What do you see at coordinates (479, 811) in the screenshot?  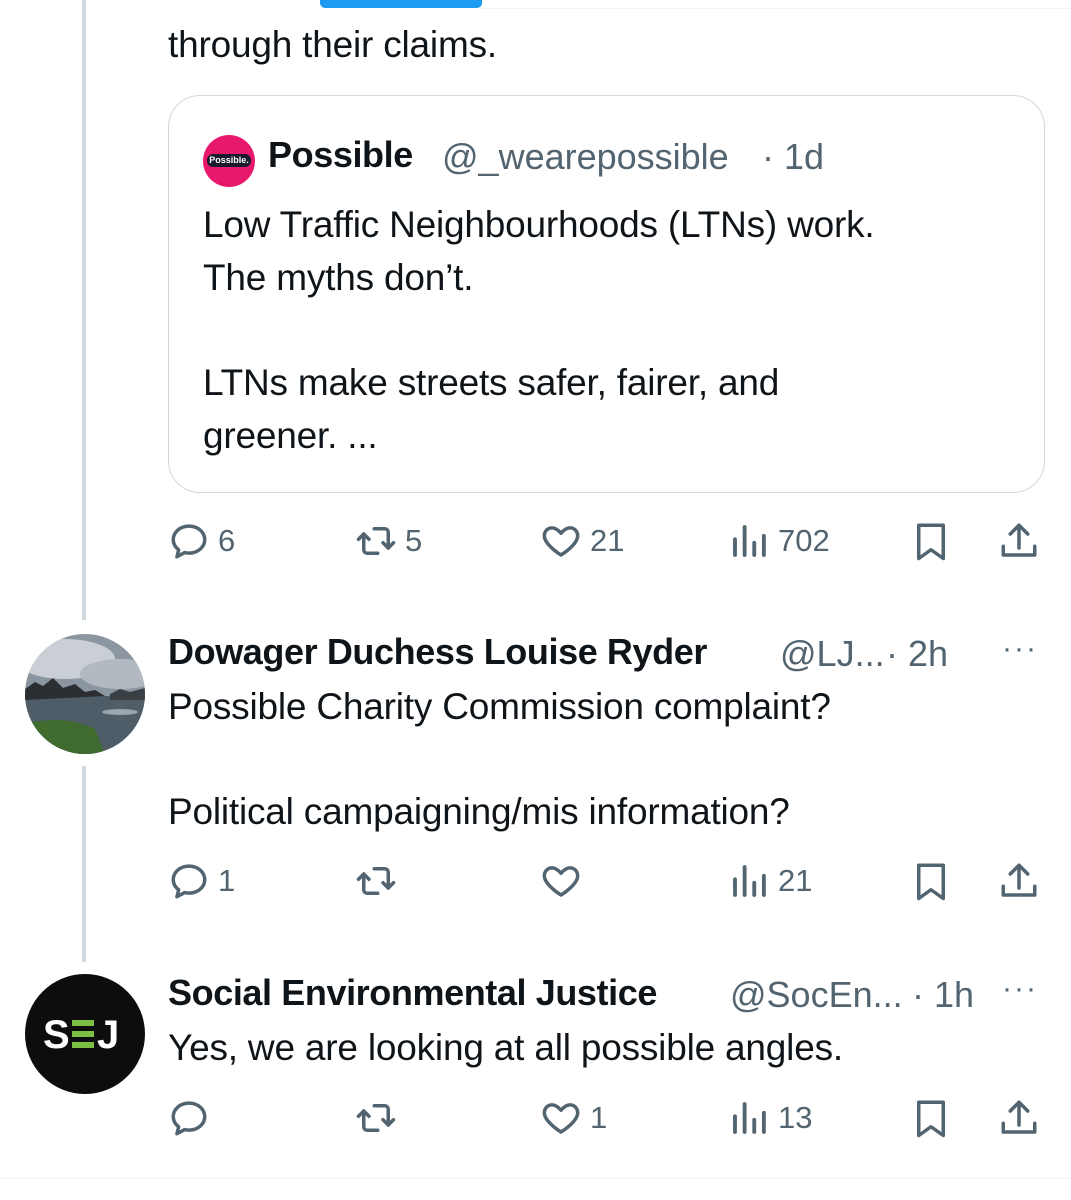 I see `post-text-line: Political campaigning/mis information?` at bounding box center [479, 811].